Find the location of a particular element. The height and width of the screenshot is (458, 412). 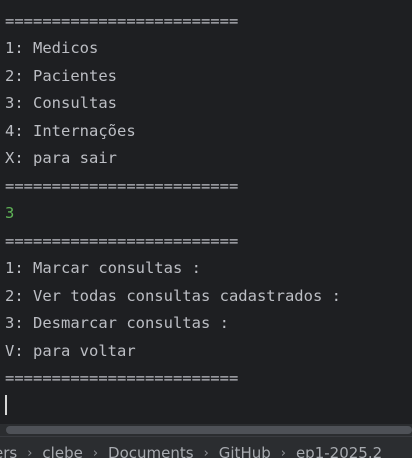

menu-option-medicos: 1: Medicos is located at coordinates (51, 48).